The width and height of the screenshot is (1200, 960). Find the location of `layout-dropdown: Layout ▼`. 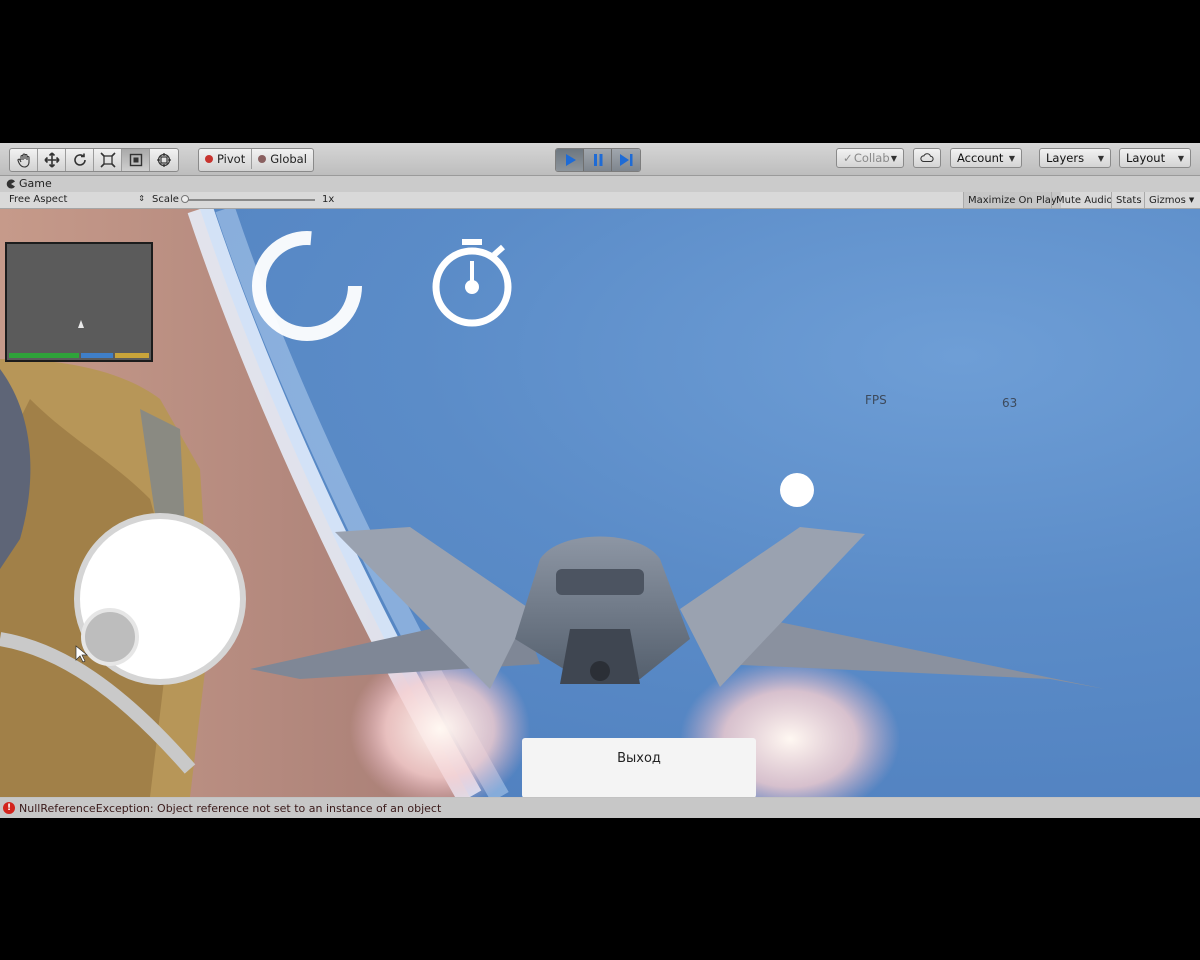

layout-dropdown: Layout ▼ is located at coordinates (1155, 158).